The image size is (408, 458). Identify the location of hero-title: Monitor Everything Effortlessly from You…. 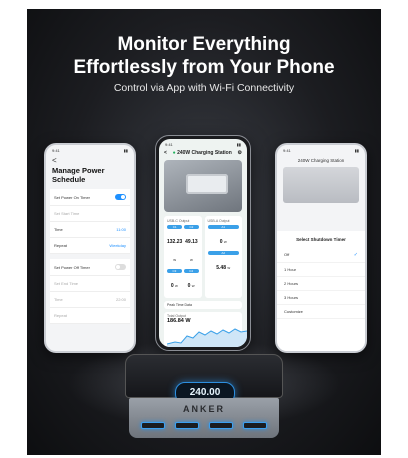
(204, 56).